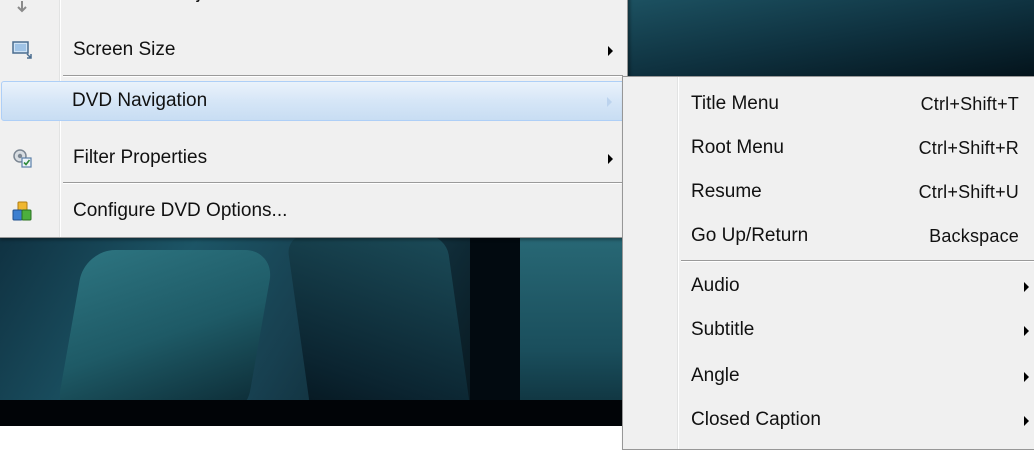 The width and height of the screenshot is (1034, 450). Describe the element at coordinates (313, 101) in the screenshot. I see `menu-item-dvd-navigation: DVD Navigation` at that location.